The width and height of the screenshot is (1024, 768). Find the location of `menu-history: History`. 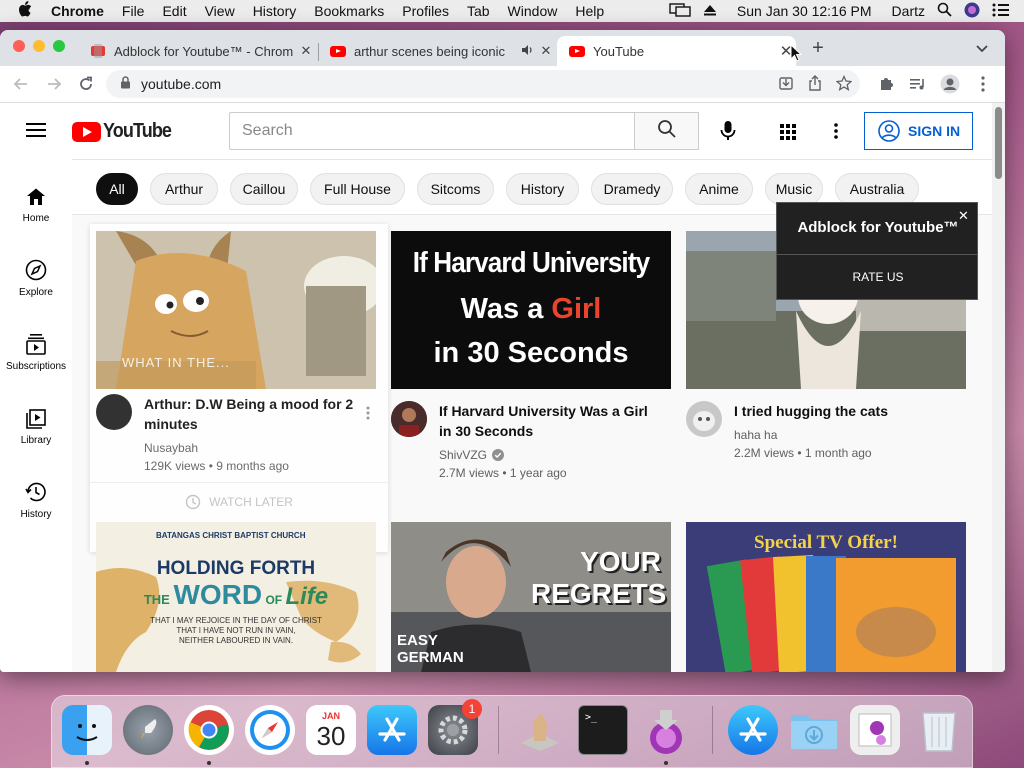

menu-history: History is located at coordinates (275, 11).